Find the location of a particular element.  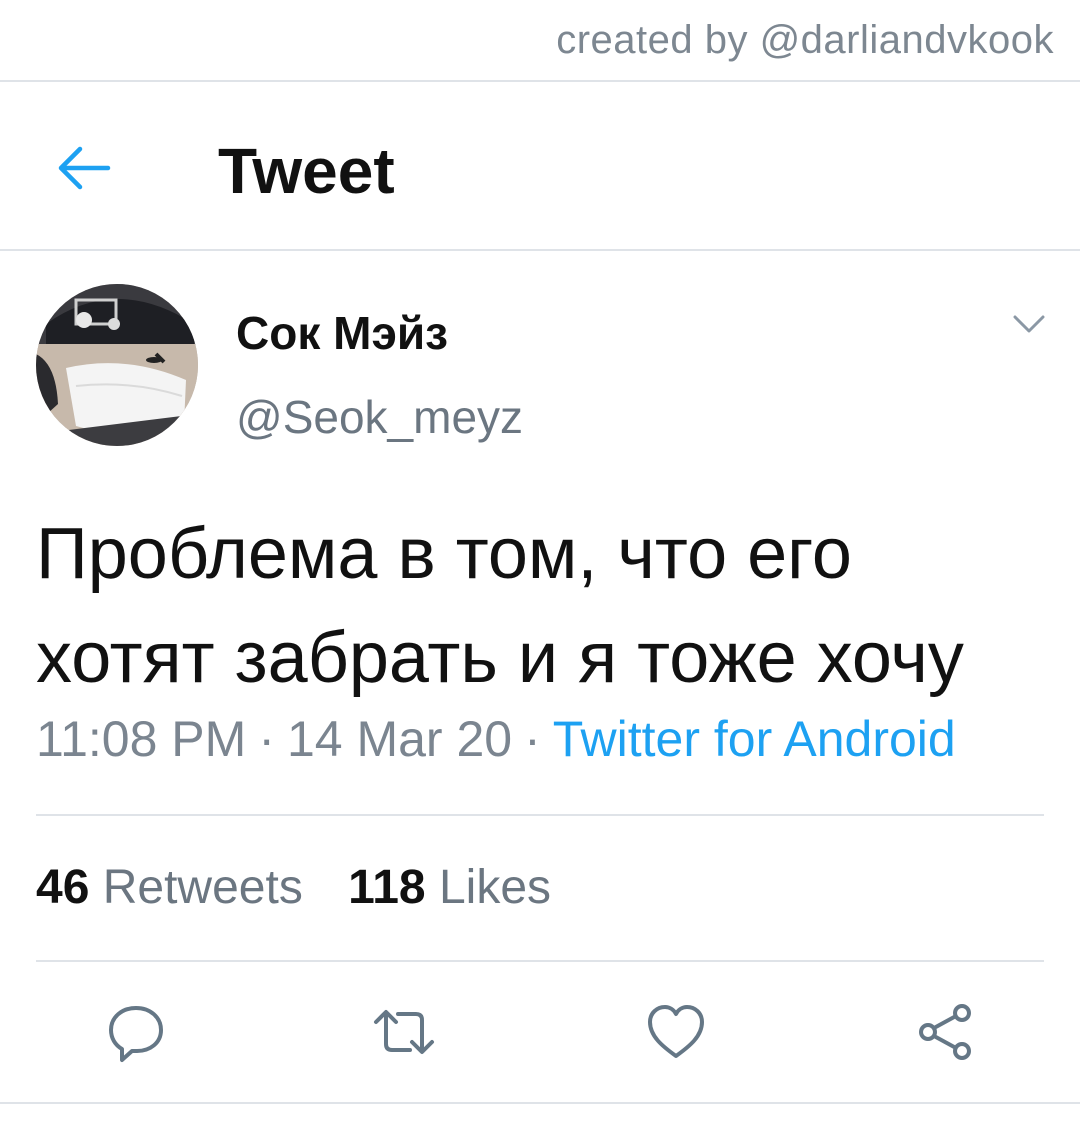

tweet-date: 14 Mar 20 is located at coordinates (399, 739).